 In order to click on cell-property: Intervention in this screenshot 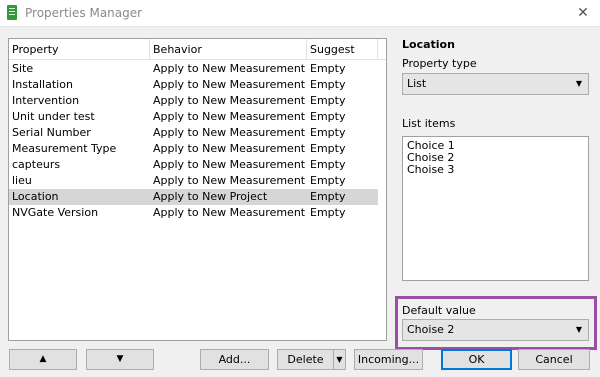, I will do `click(46, 100)`.